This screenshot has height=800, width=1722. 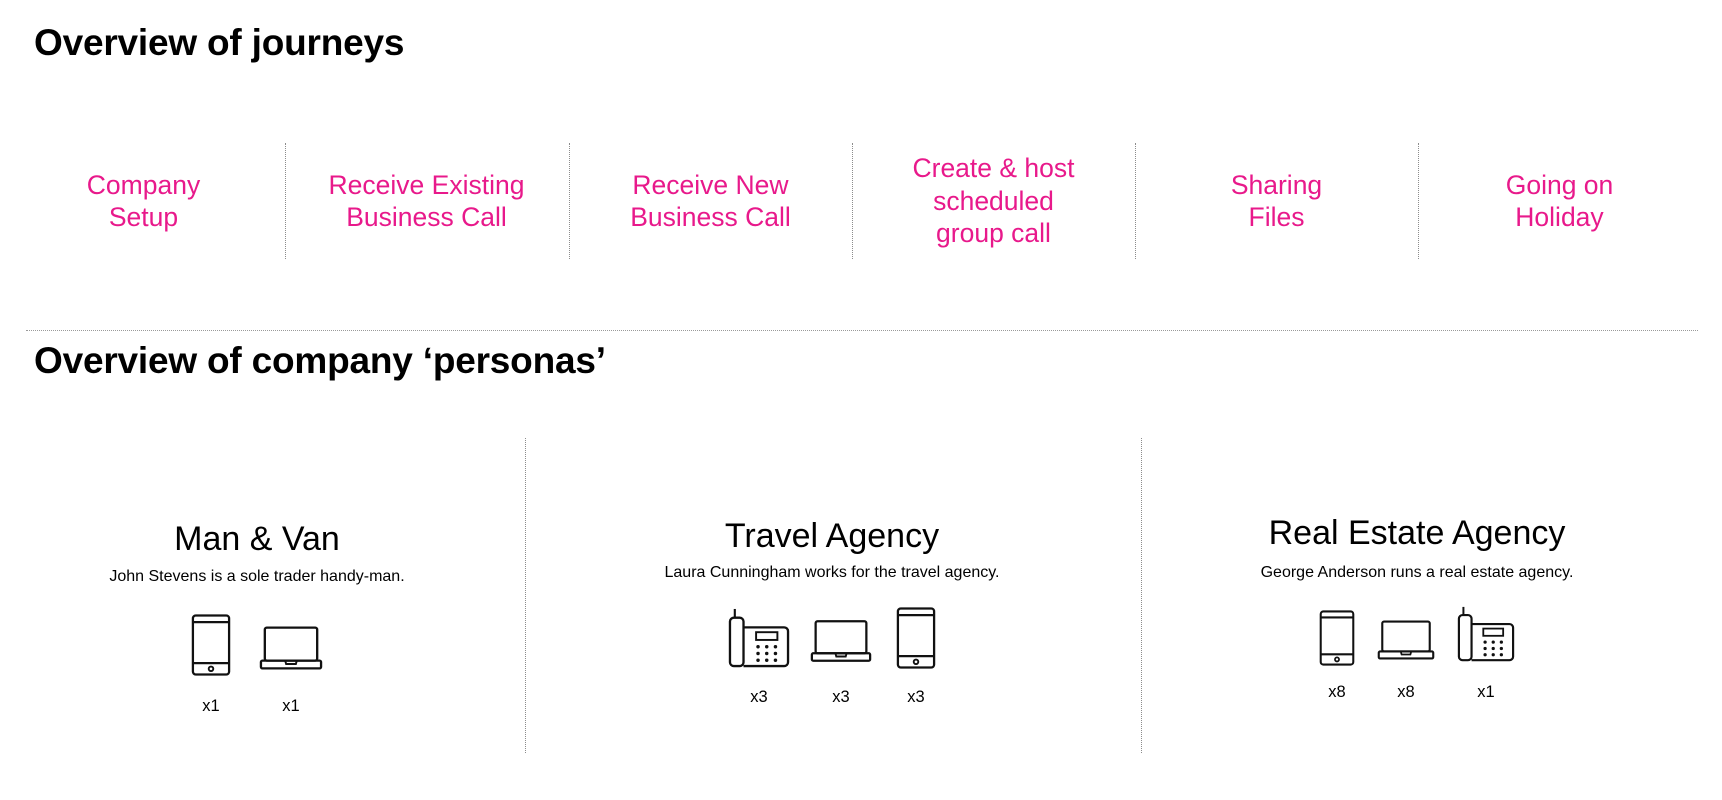 I want to click on device-list: x8 x8 x1, so click(x=1417, y=655).